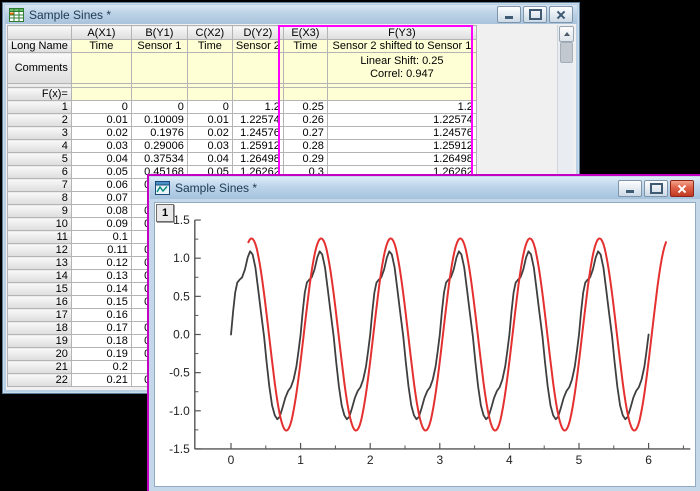  I want to click on data-cell: 0.08, so click(101, 211).